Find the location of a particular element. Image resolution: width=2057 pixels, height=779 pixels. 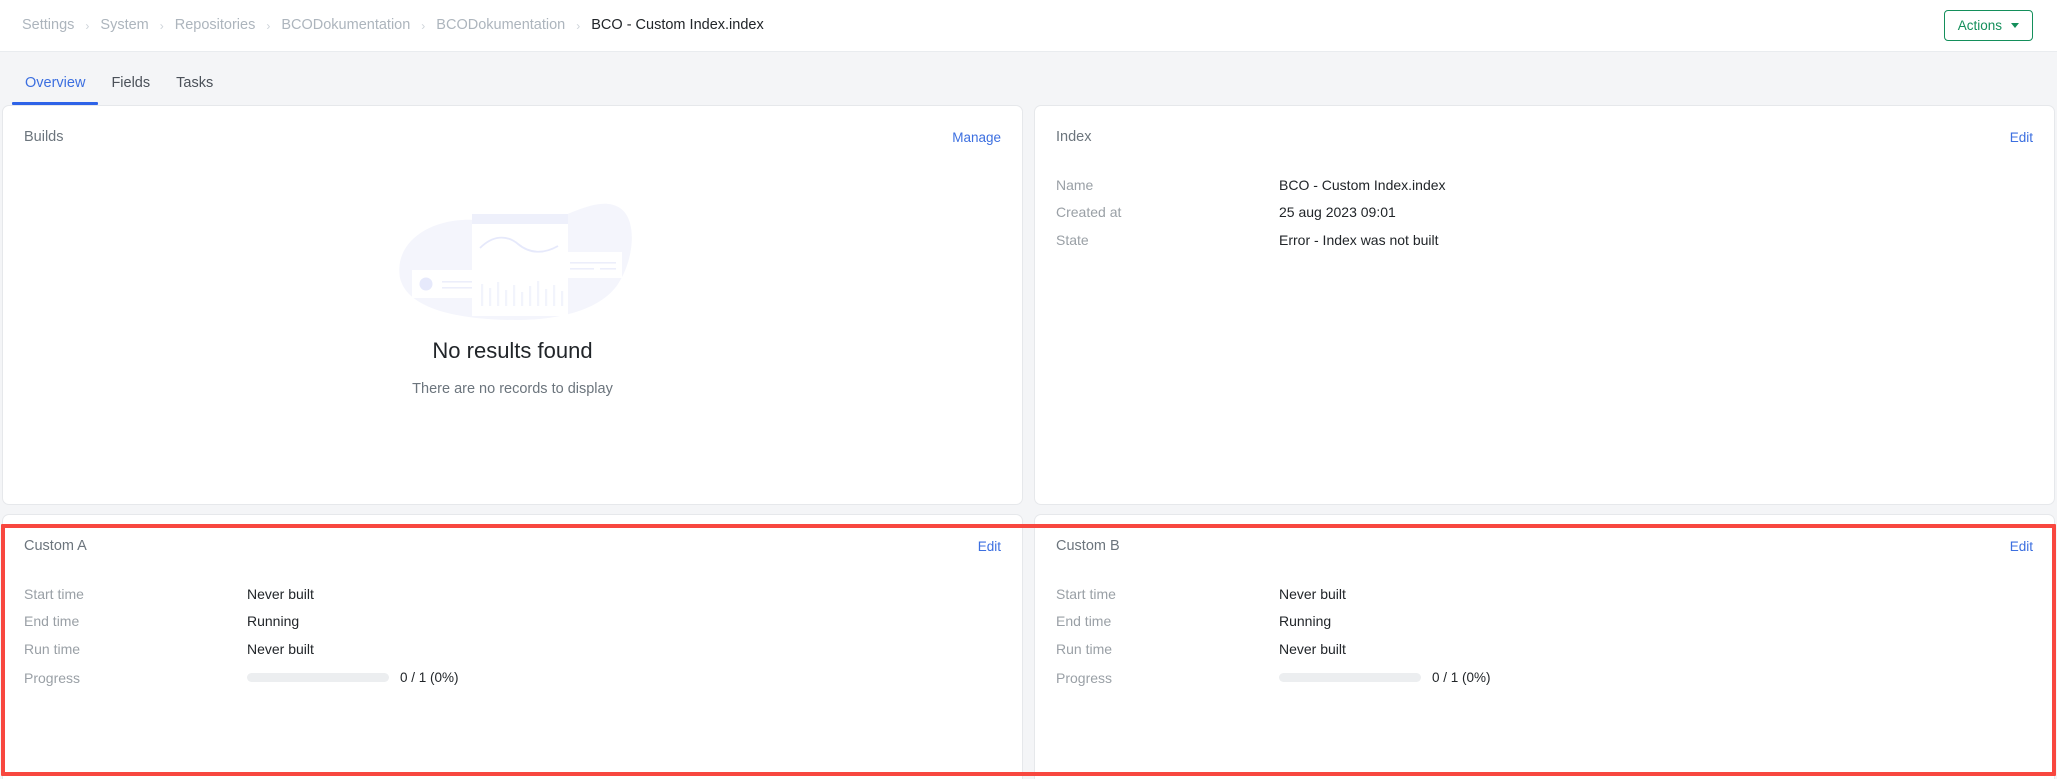

custom-a-row-run-time-label: Run time is located at coordinates (52, 648).